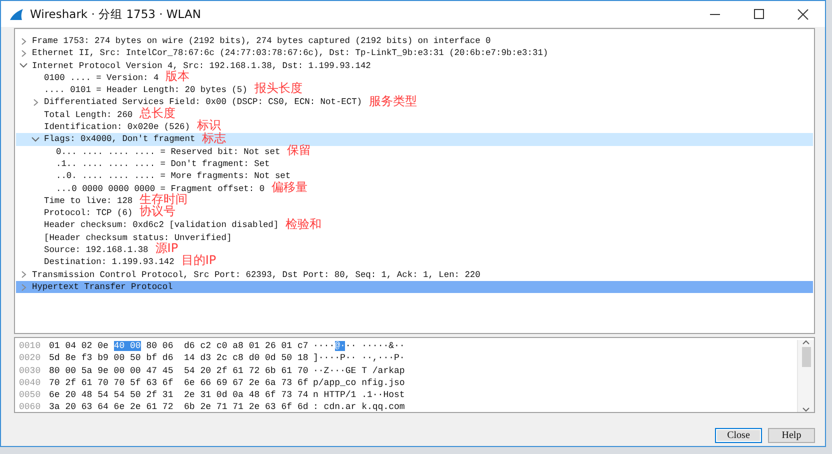 This screenshot has height=454, width=832. What do you see at coordinates (138, 237) in the screenshot?
I see `tree-row-text: [Header checksum status: Unverified]` at bounding box center [138, 237].